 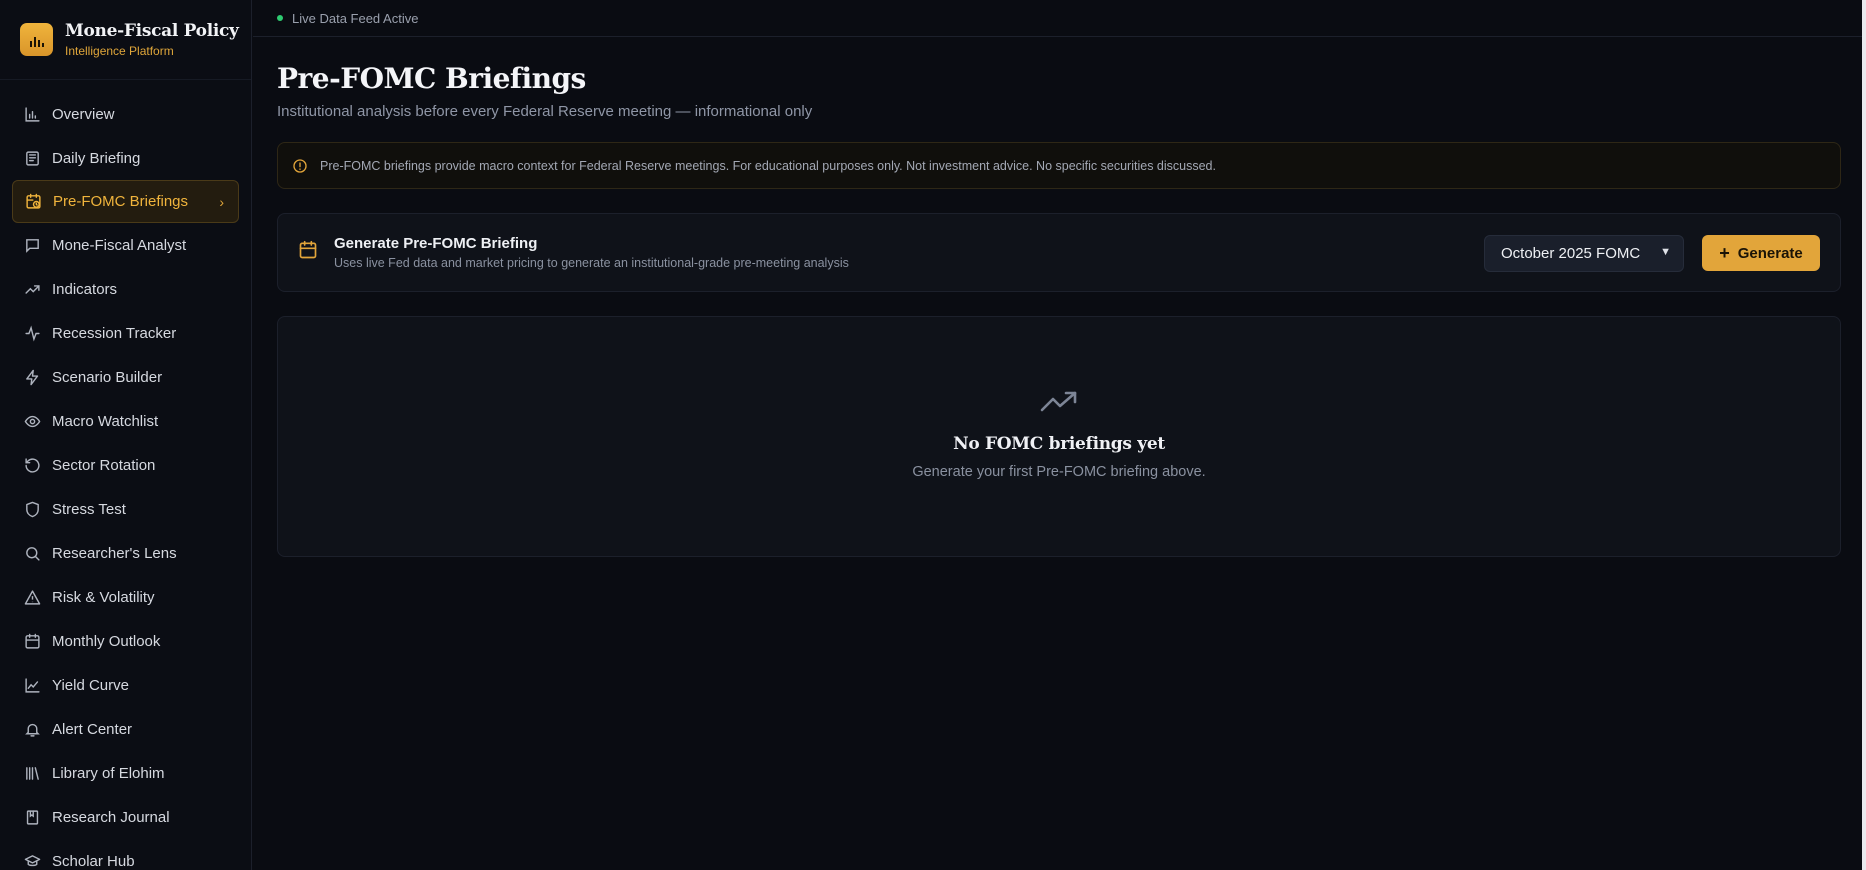 What do you see at coordinates (431, 78) in the screenshot?
I see `page-title: Pre-FOMC Briefings` at bounding box center [431, 78].